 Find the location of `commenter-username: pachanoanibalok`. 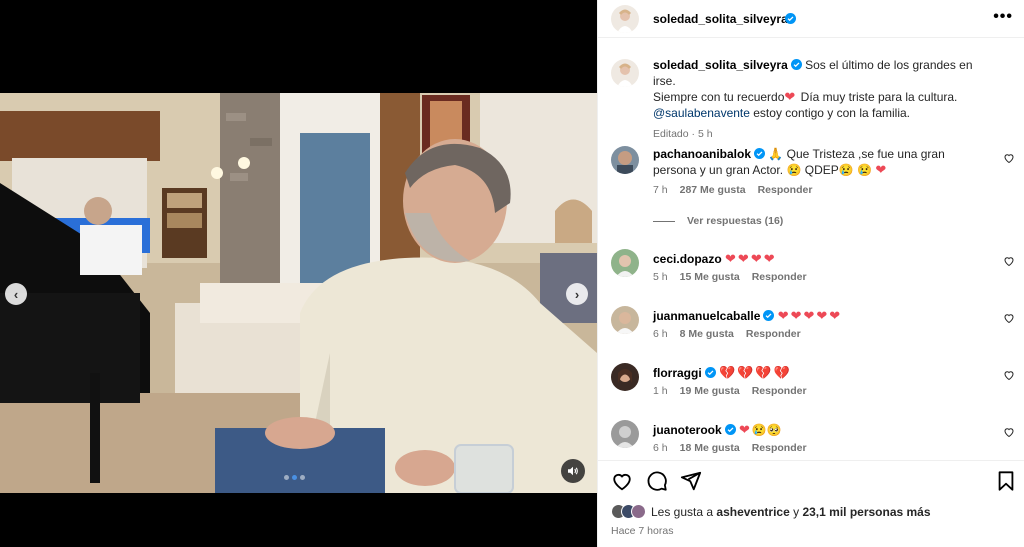

commenter-username: pachanoanibalok is located at coordinates (702, 154).